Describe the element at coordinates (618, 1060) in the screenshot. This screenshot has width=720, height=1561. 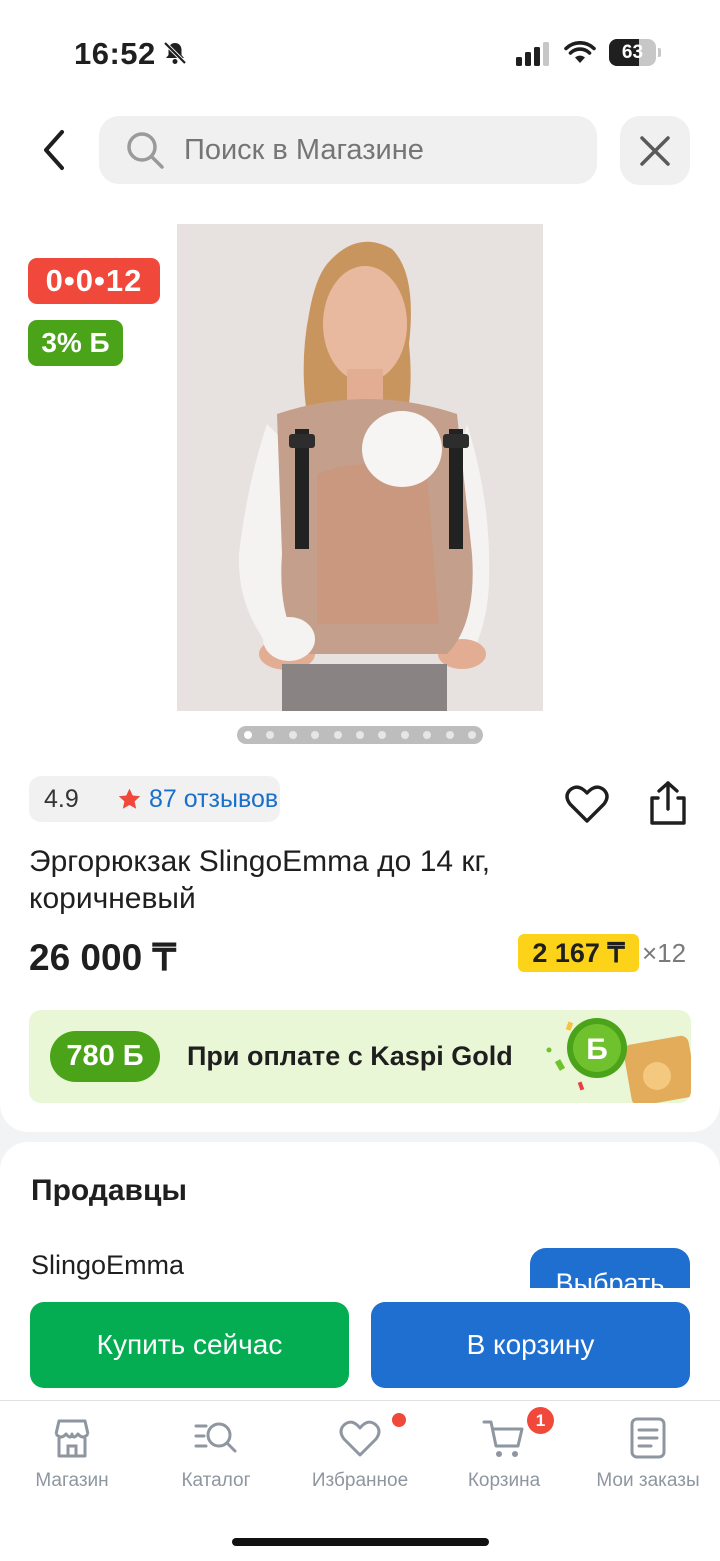
I see `kaspi-gold-card-icon: Б` at that location.